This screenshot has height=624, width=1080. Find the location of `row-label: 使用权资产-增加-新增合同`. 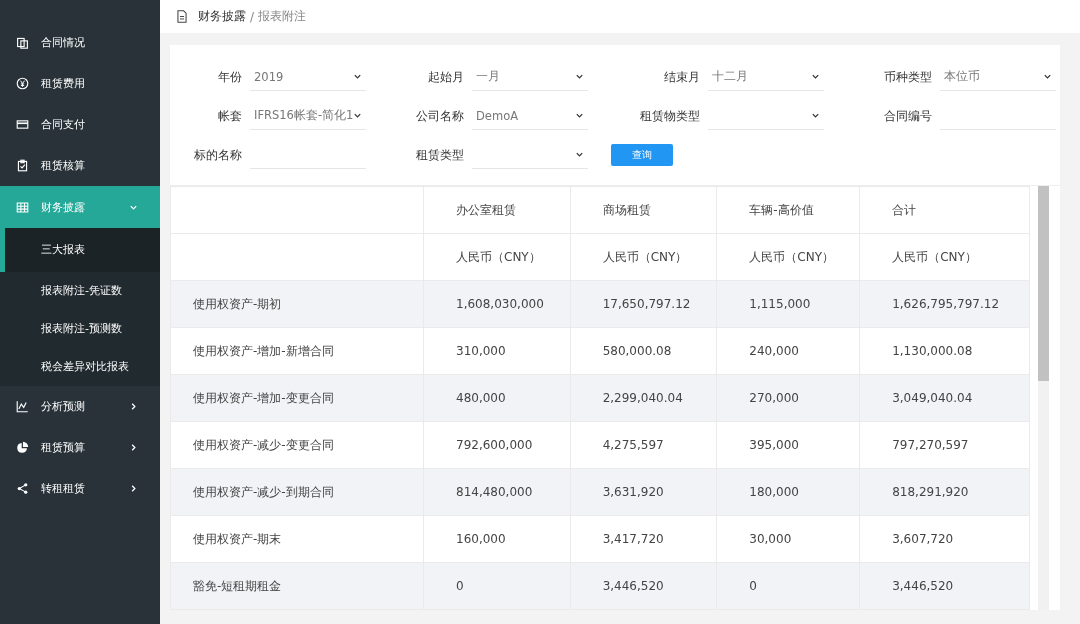

row-label: 使用权资产-增加-新增合同 is located at coordinates (297, 351).